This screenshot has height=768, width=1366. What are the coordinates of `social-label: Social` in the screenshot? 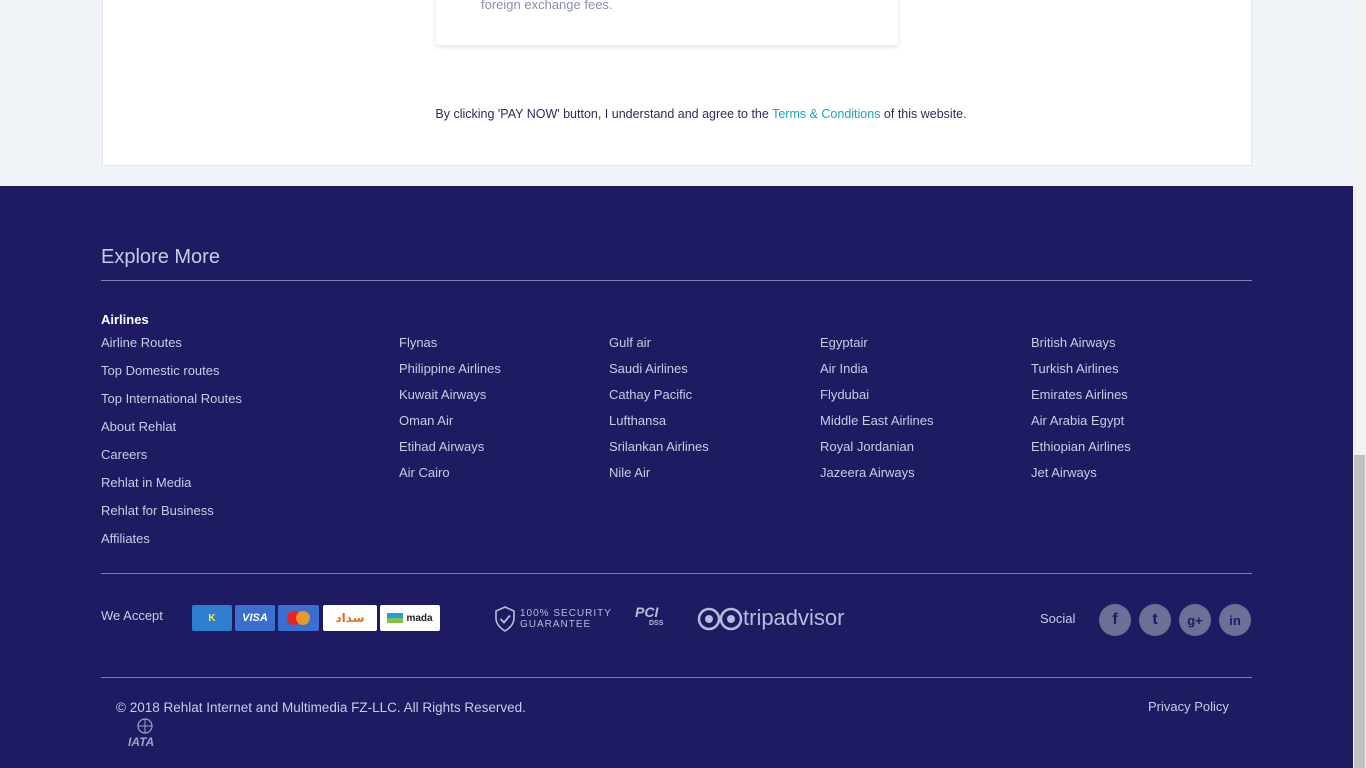 It's located at (1058, 618).